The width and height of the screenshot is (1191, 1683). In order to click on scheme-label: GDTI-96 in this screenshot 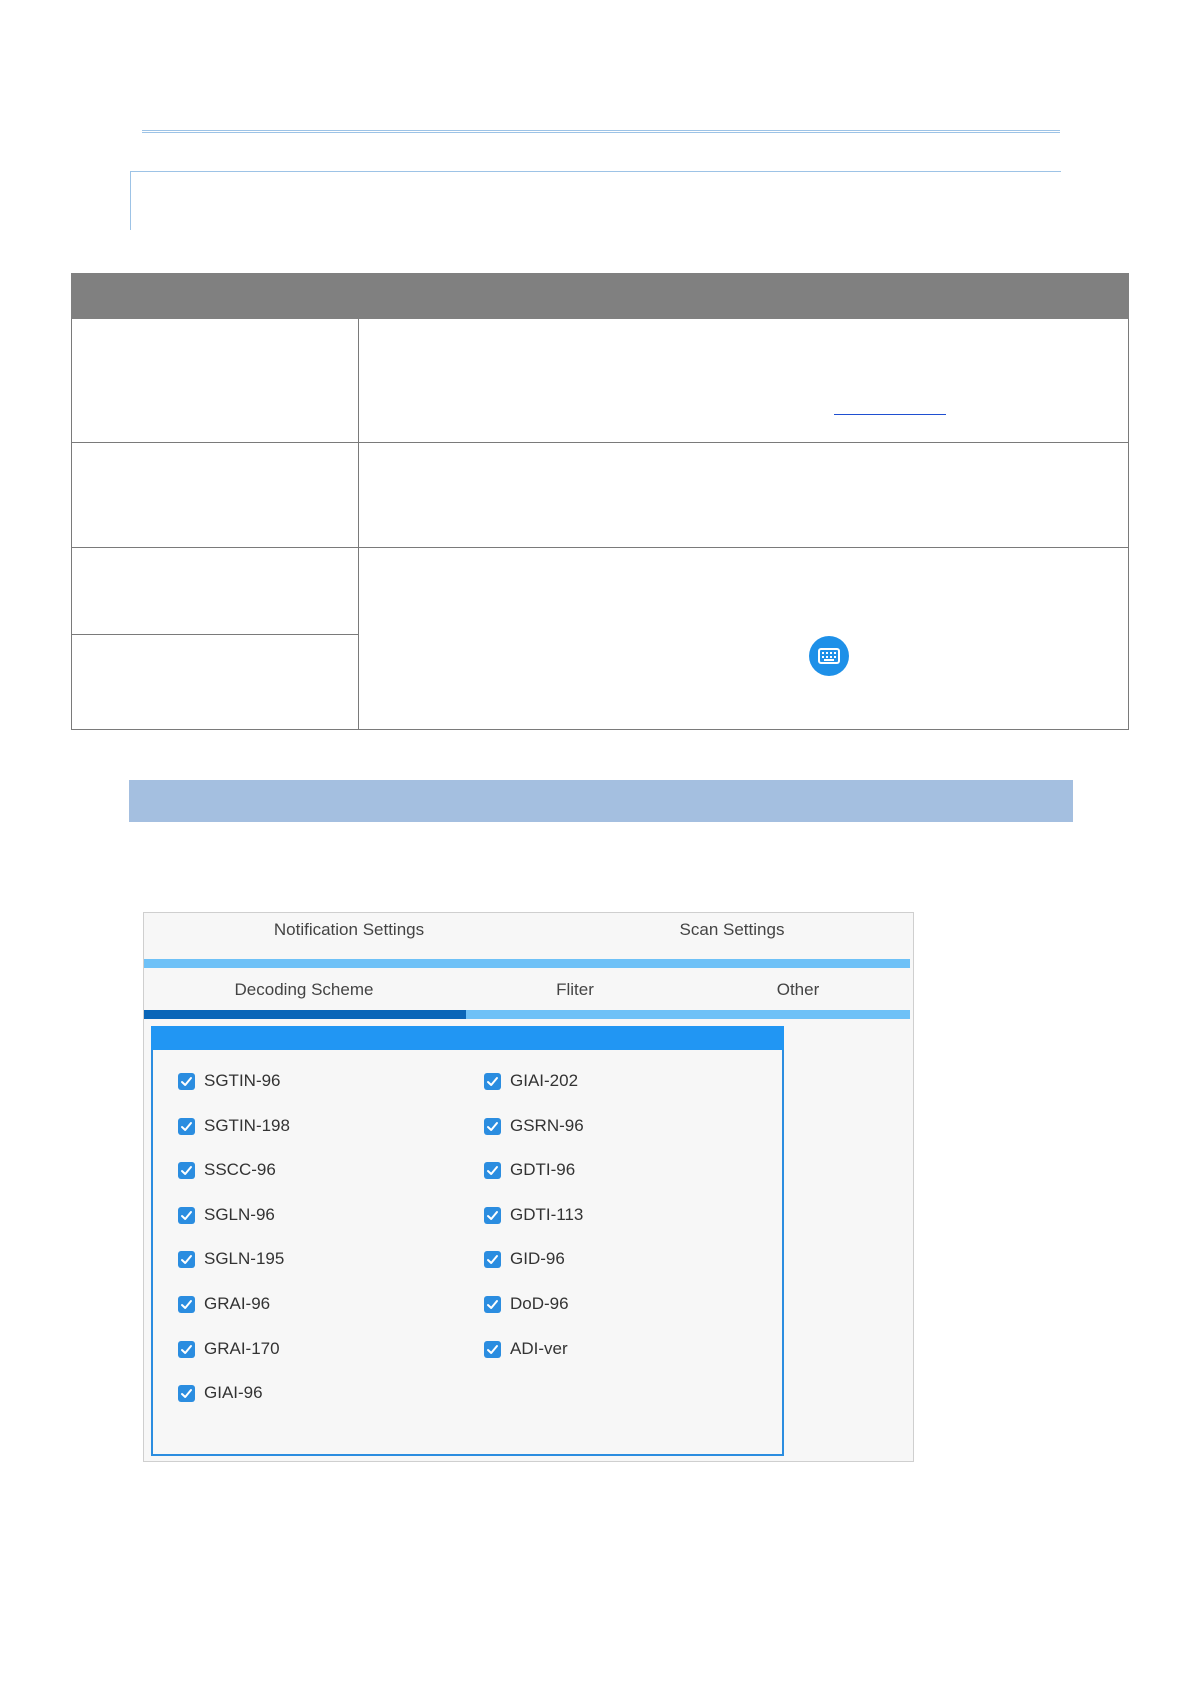, I will do `click(543, 1169)`.